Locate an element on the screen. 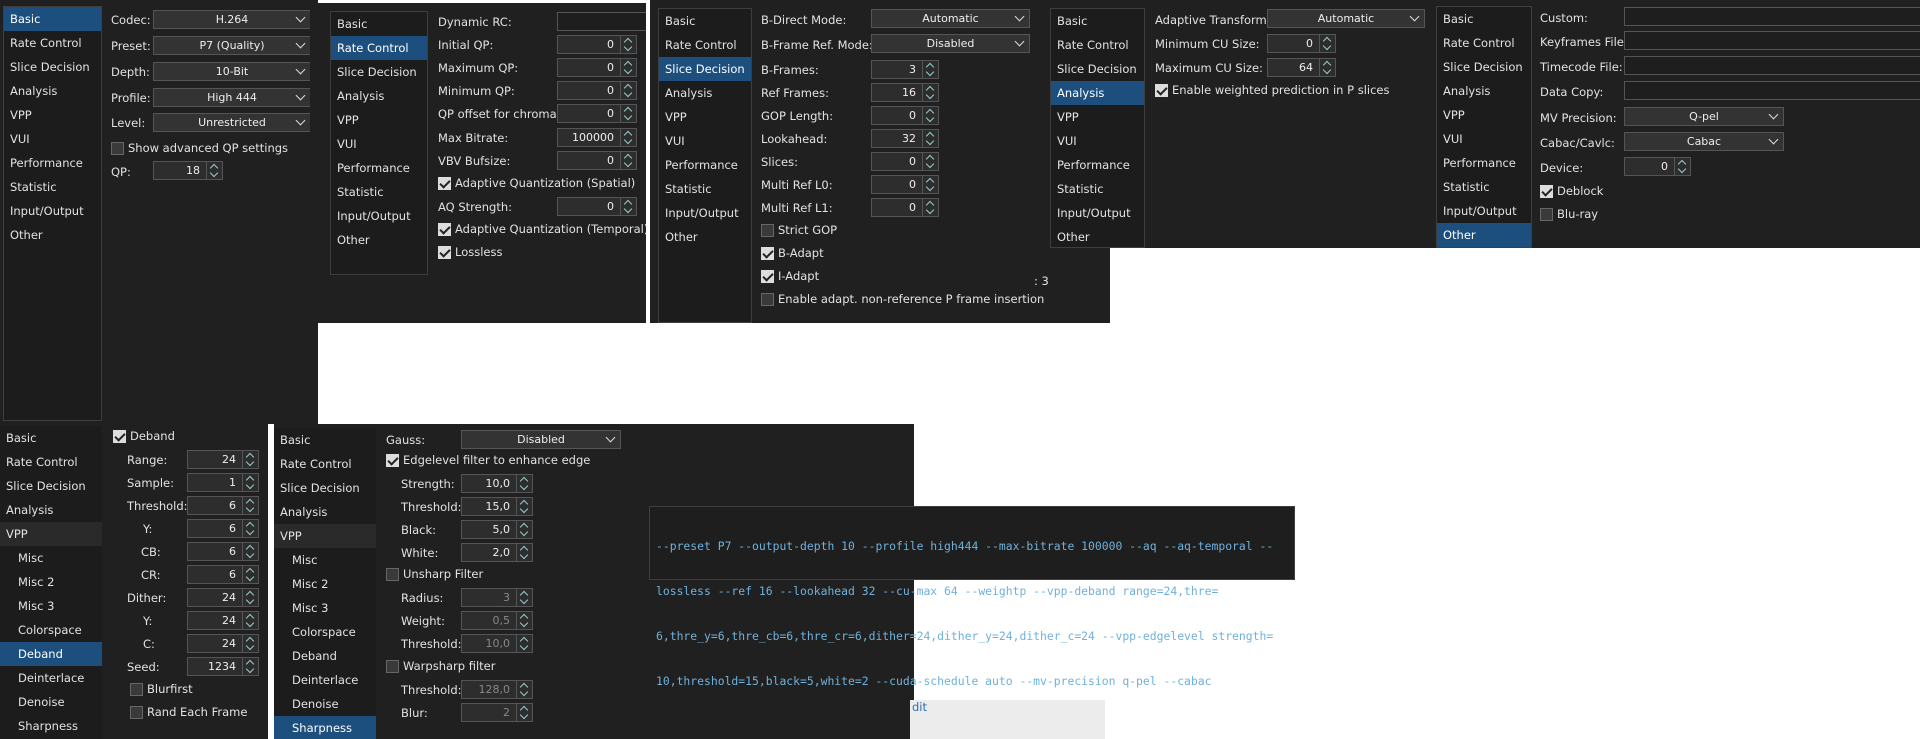 The width and height of the screenshot is (1920, 739). b-direct-select: Automatic is located at coordinates (950, 18).